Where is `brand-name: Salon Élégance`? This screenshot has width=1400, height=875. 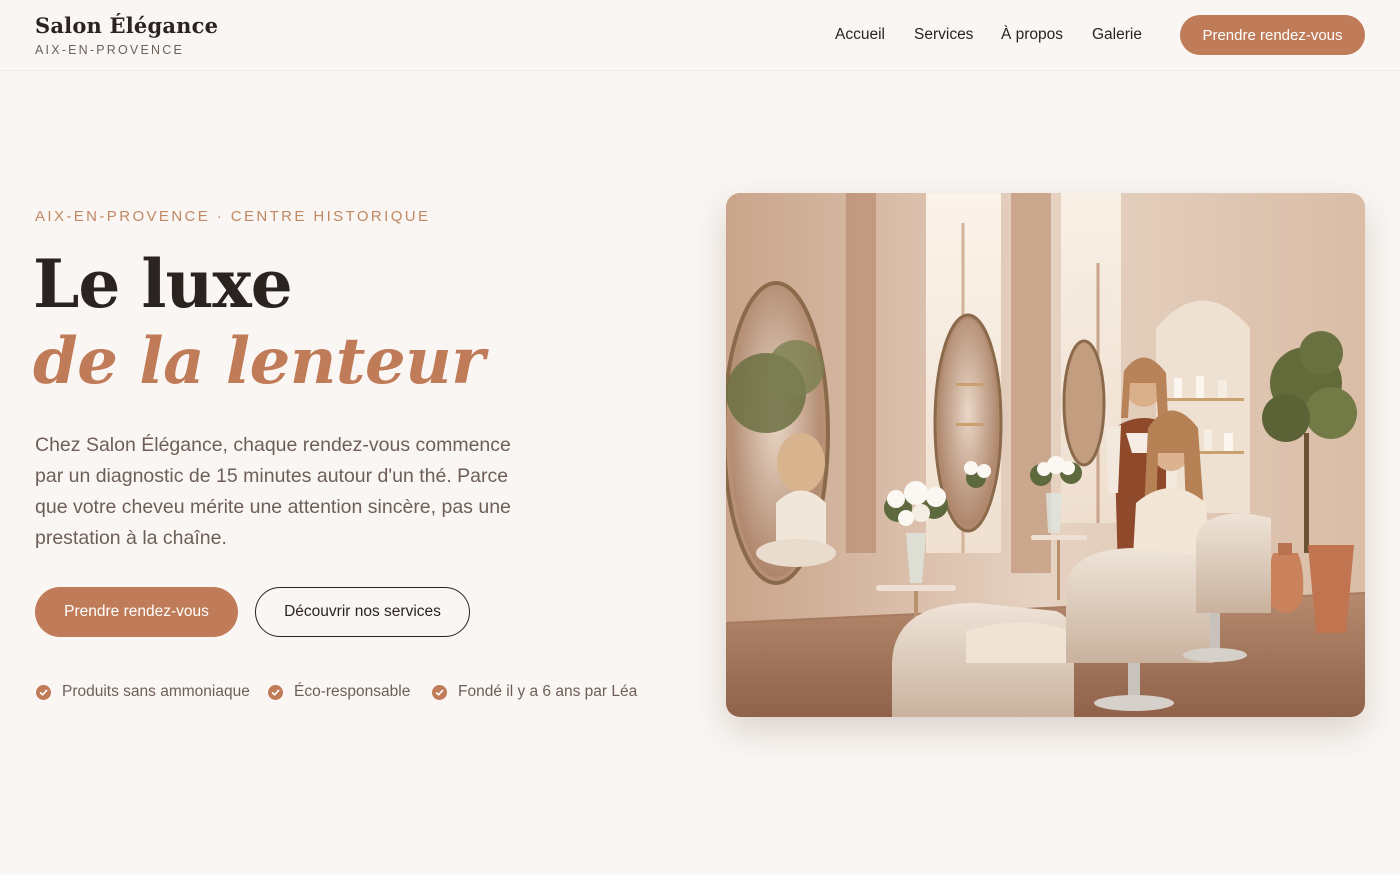 brand-name: Salon Élégance is located at coordinates (127, 25).